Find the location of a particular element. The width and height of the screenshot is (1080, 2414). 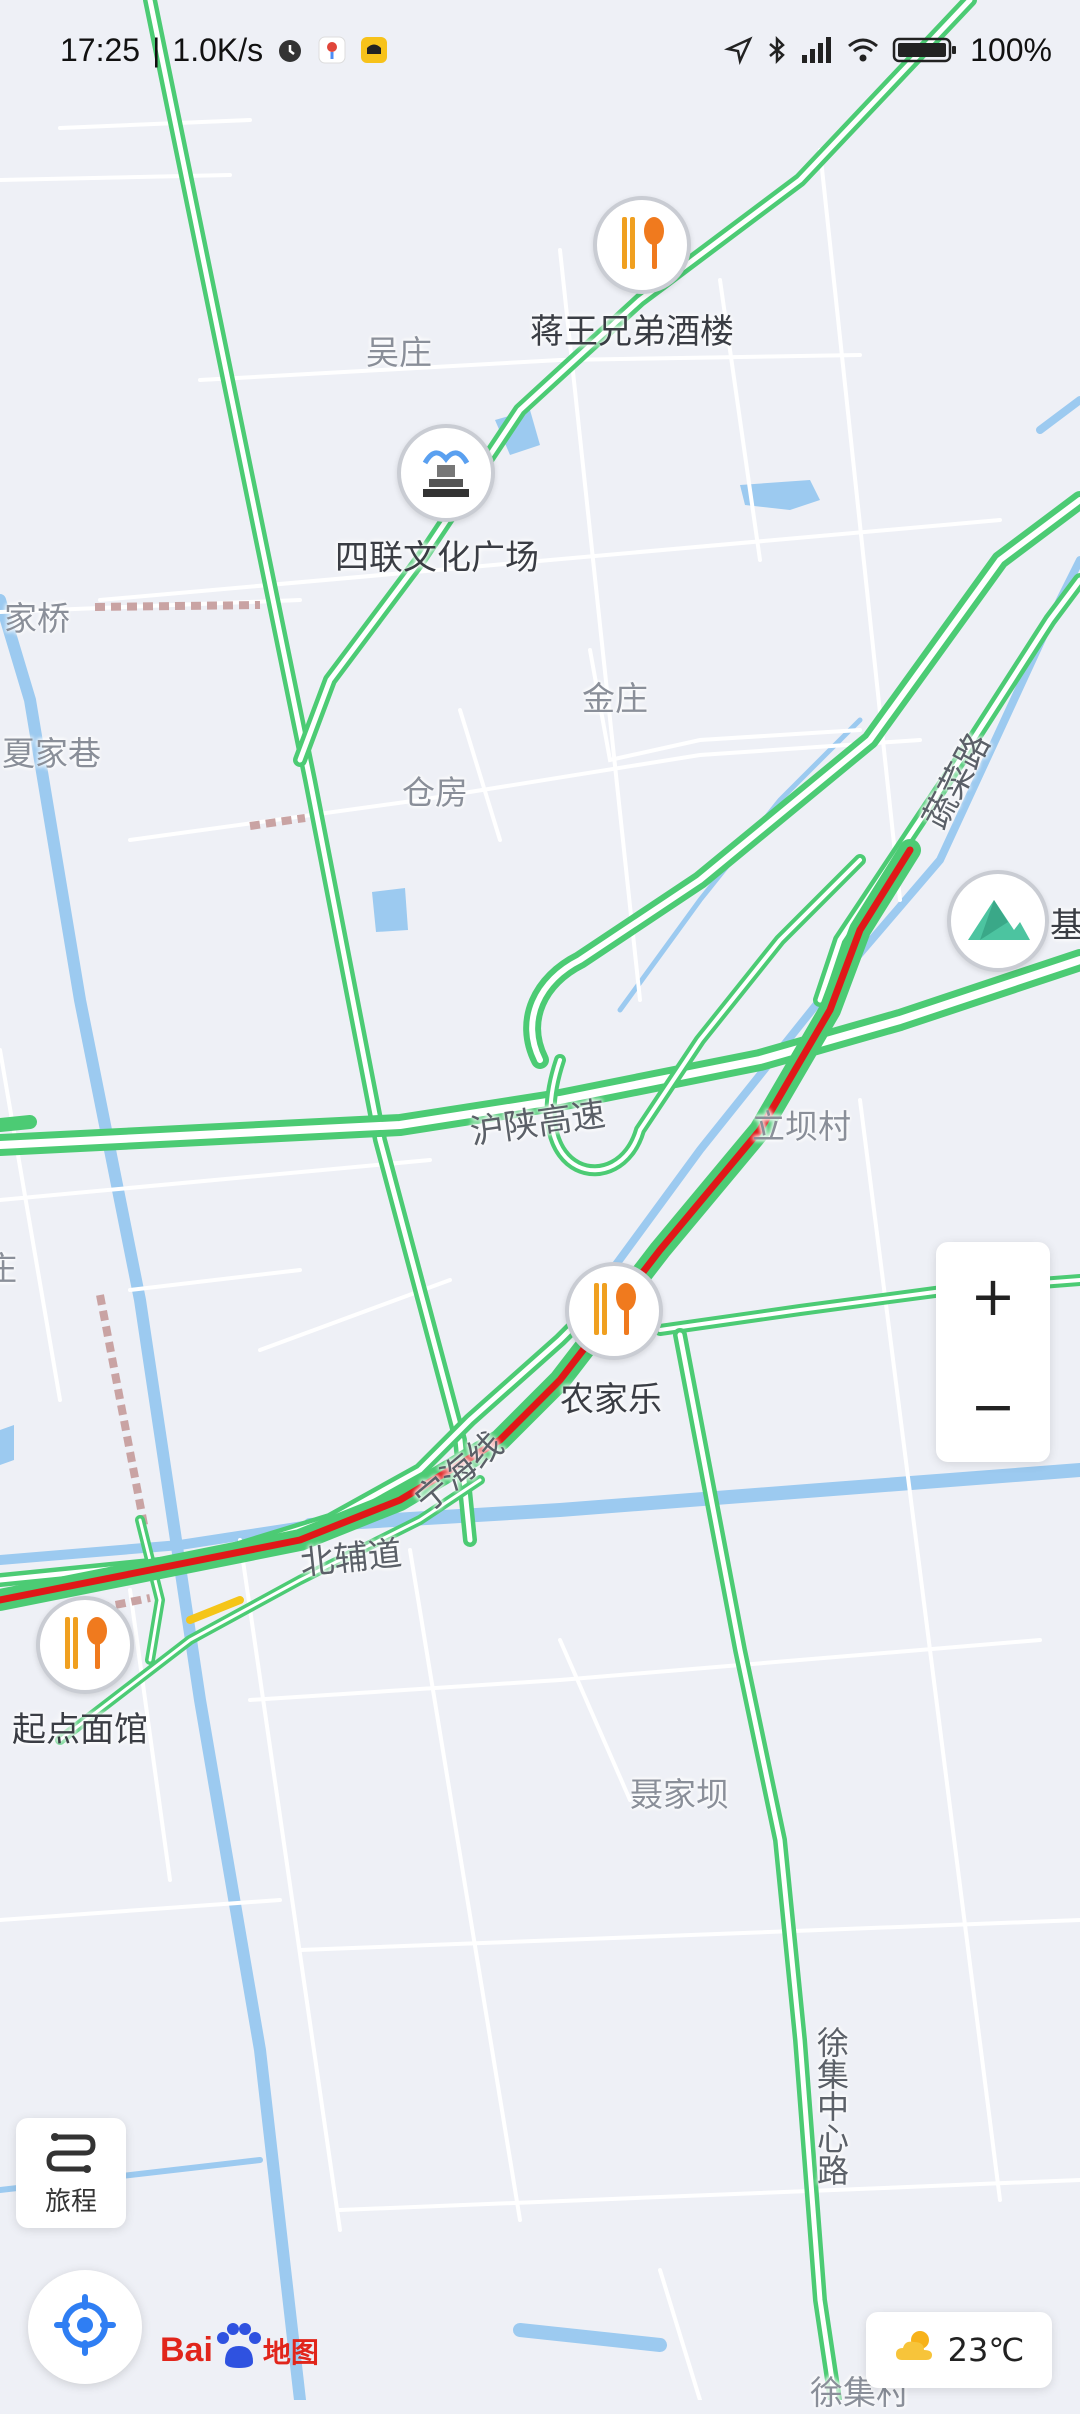

poi-label-nongjiale: 农家乐 is located at coordinates (611, 1396).